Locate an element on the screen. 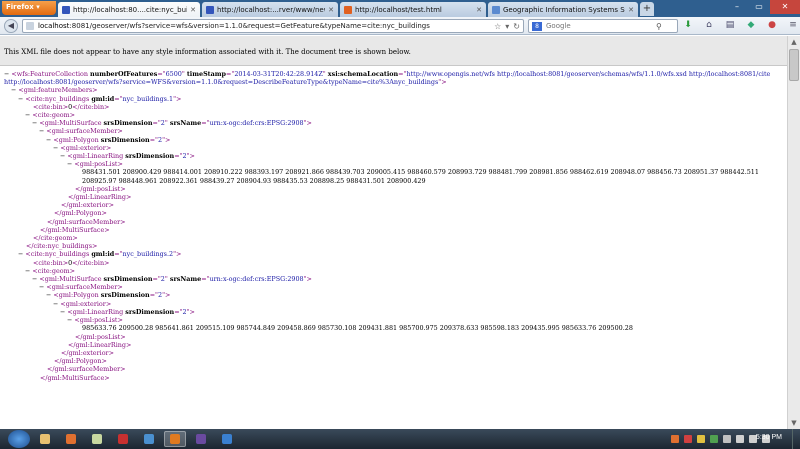 The height and width of the screenshot is (449, 800). xml-tag: </gml:Polygon> is located at coordinates (80, 361).